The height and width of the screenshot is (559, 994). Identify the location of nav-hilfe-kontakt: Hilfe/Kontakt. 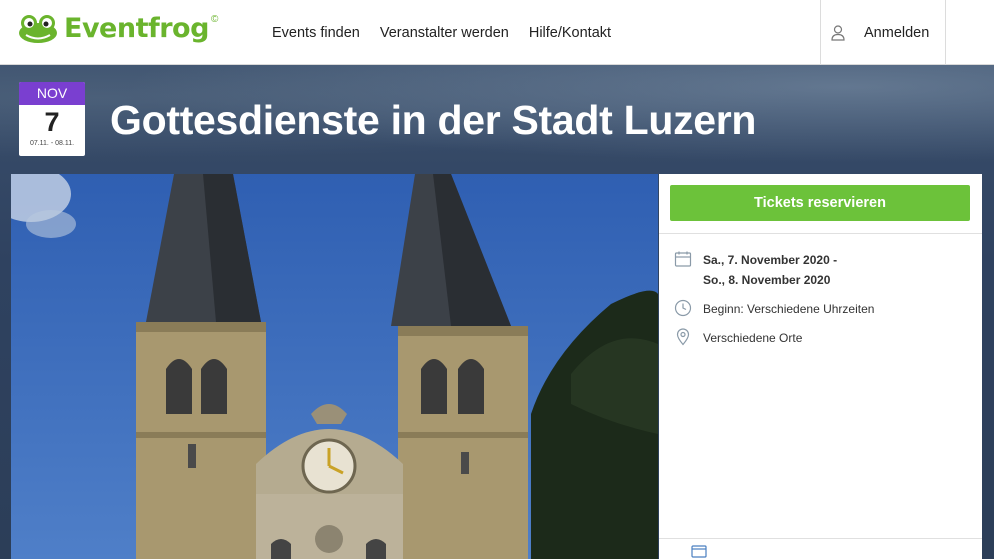
(570, 33).